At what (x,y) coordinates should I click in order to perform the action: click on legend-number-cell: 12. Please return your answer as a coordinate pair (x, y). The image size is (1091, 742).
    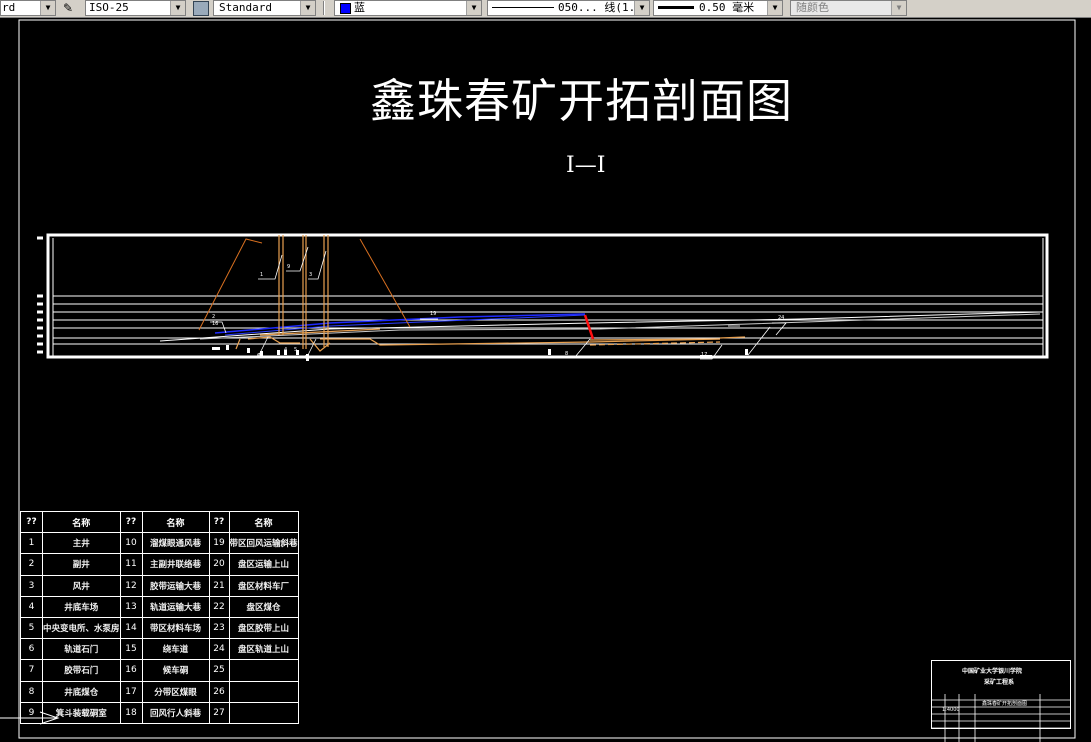
    Looking at the image, I should click on (131, 585).